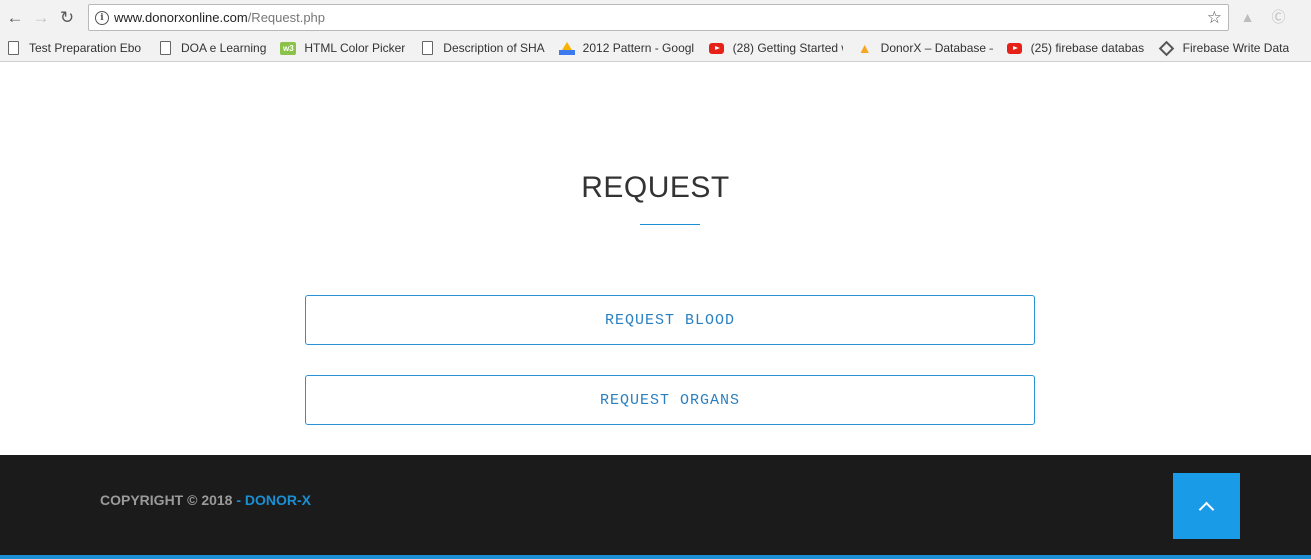  I want to click on bookmark-label: DonorX – Database –, so click(936, 48).